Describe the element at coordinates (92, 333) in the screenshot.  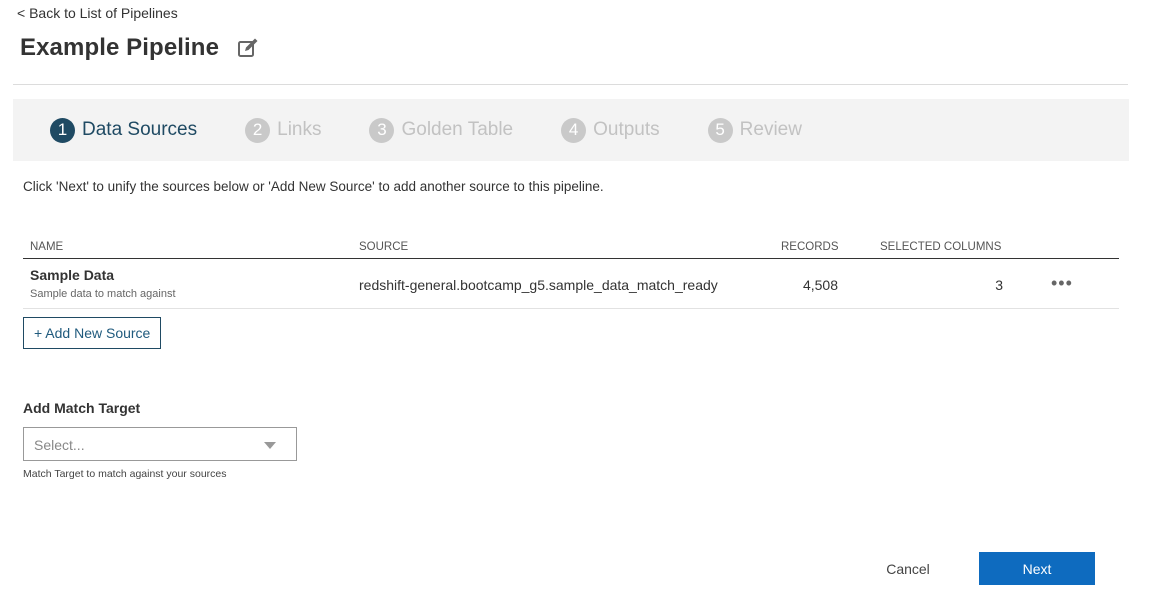
I see `add-new-source-button: + Add New Source` at that location.